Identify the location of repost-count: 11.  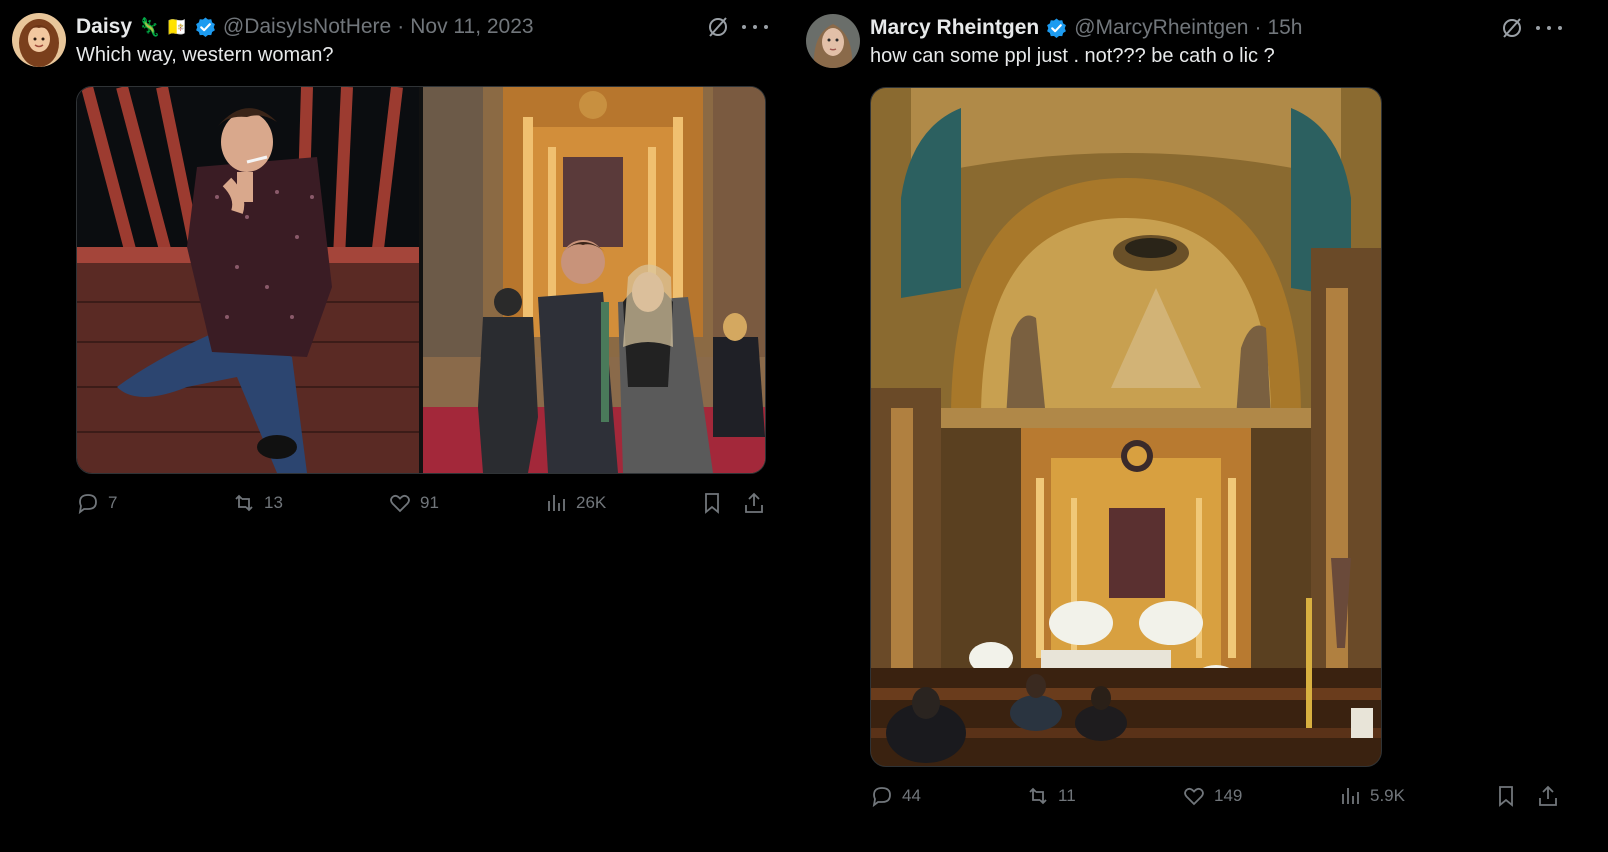
(1067, 795).